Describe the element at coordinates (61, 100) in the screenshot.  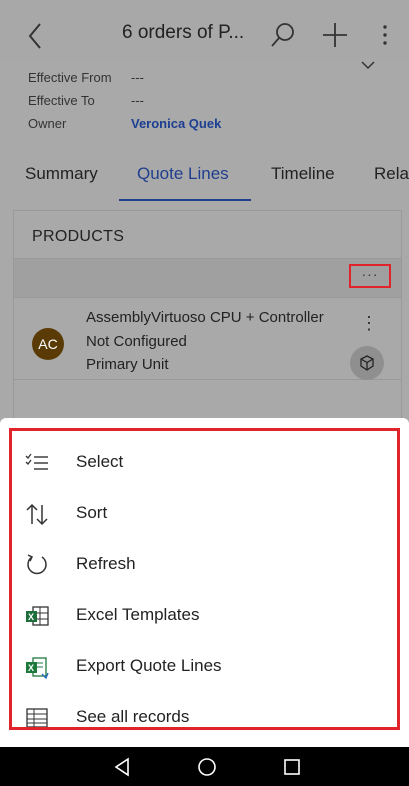
I see `field-label: Effective To` at that location.